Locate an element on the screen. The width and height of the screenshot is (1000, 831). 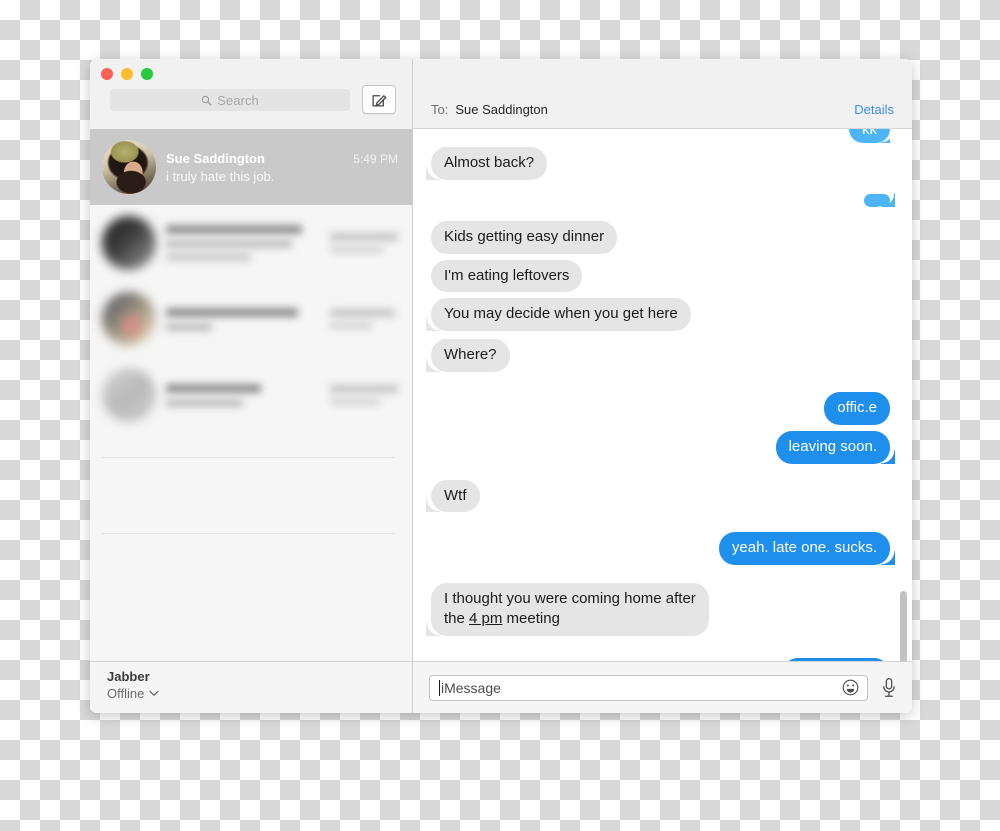
message-scrollbar-thumb is located at coordinates (903, 626).